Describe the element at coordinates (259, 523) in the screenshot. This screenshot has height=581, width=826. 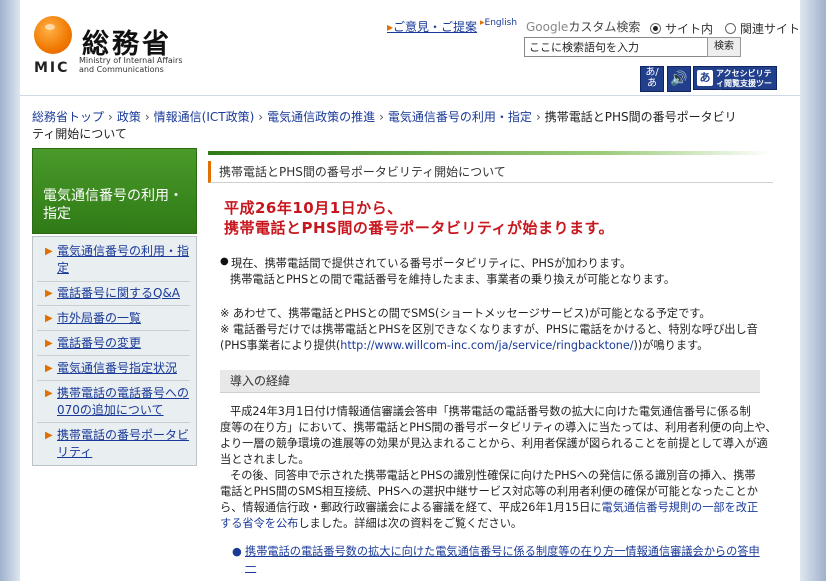
I see `ordinance-link-cont: する省令を公布` at that location.